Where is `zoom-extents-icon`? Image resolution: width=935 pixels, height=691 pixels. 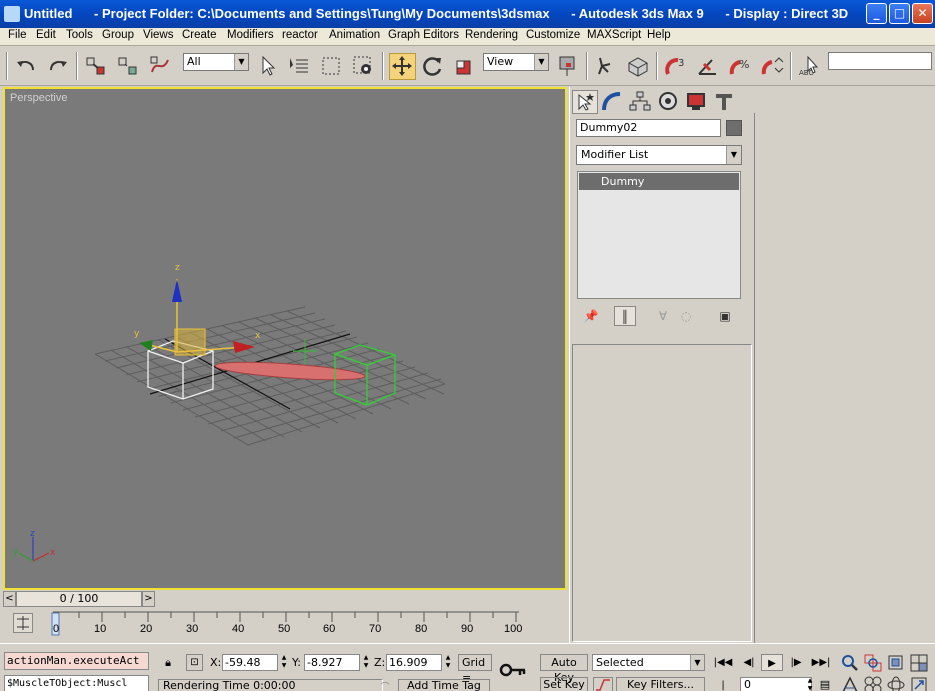 zoom-extents-icon is located at coordinates (896, 663).